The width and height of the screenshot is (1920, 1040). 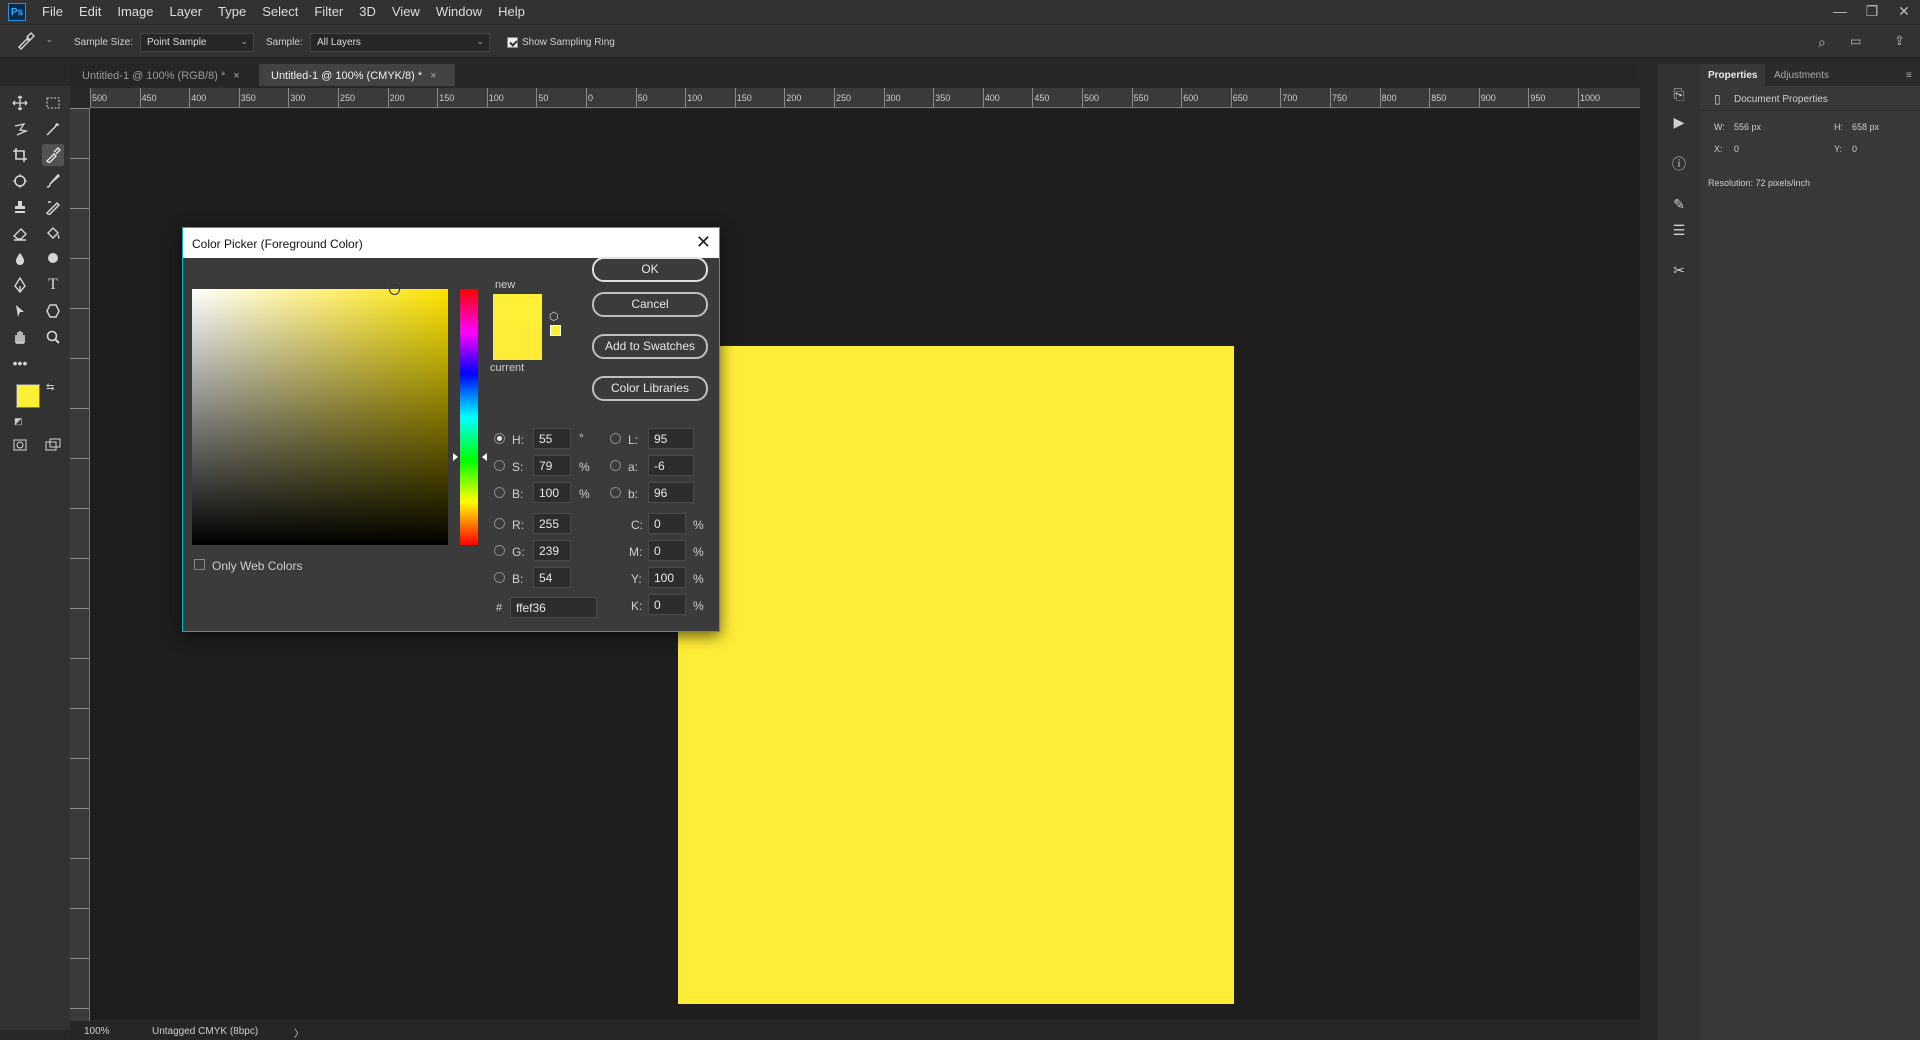 What do you see at coordinates (554, 316) in the screenshot?
I see `cube-icon: ⬡` at bounding box center [554, 316].